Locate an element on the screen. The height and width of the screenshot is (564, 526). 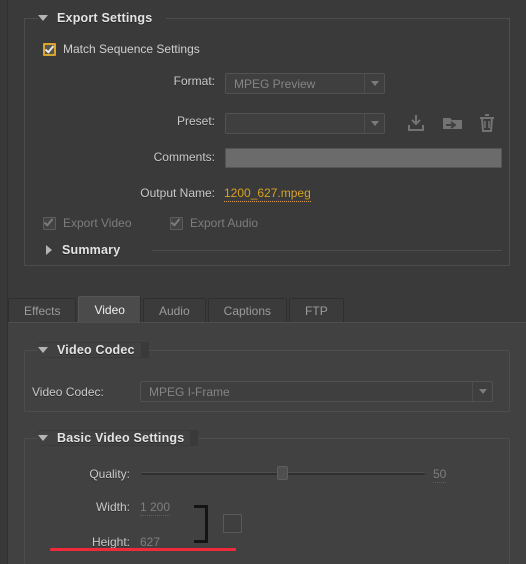
video-codec-row: Video Codec: is located at coordinates (82, 392).